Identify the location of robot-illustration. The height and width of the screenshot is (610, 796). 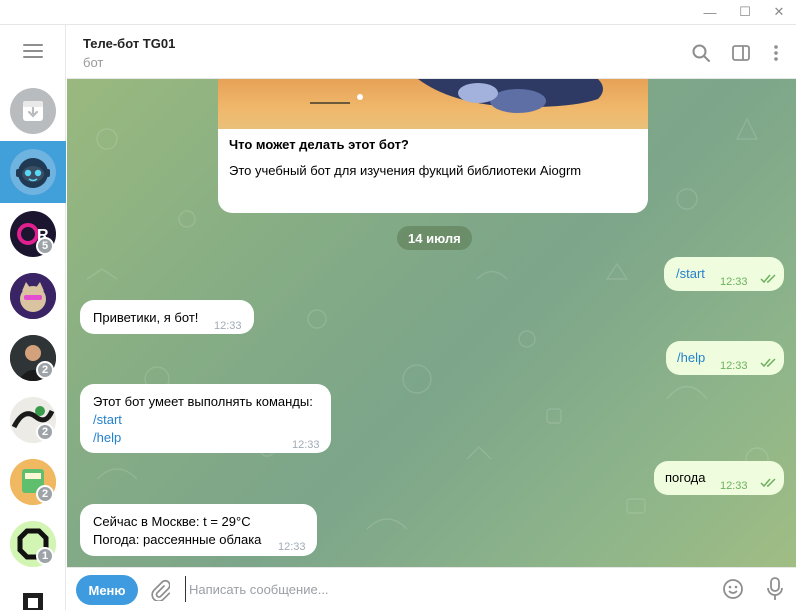
(456, 96).